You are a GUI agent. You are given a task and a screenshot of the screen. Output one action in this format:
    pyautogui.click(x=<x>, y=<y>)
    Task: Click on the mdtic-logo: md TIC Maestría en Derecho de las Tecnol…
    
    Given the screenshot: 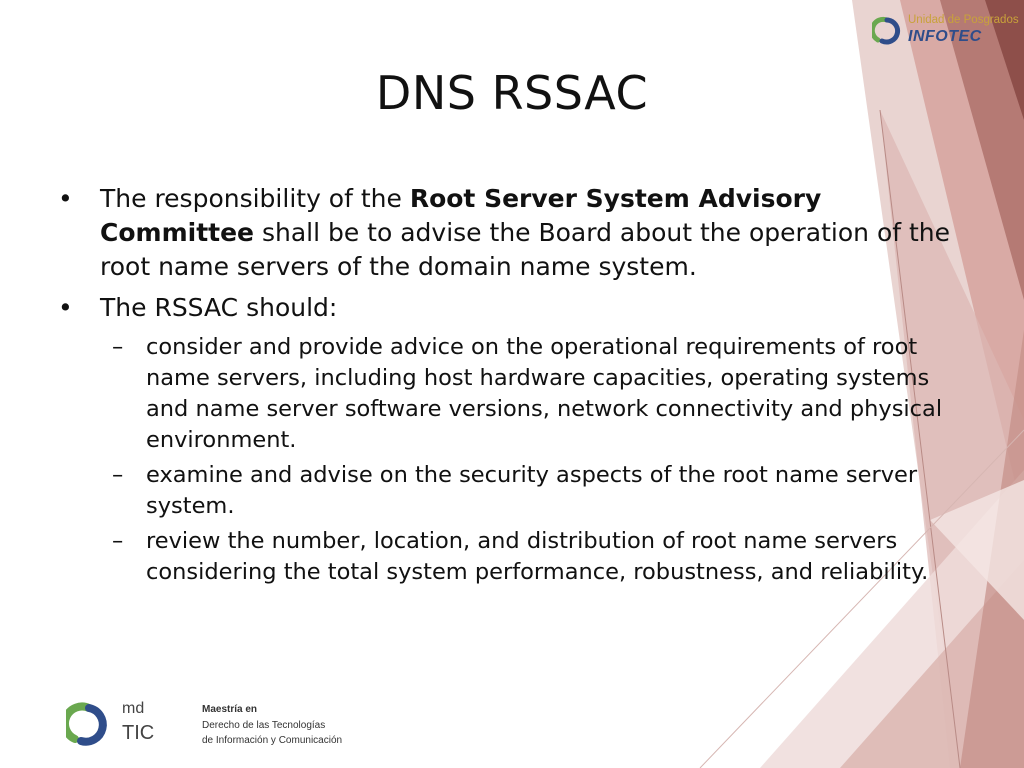 What is the action you would take?
    pyautogui.click(x=204, y=726)
    